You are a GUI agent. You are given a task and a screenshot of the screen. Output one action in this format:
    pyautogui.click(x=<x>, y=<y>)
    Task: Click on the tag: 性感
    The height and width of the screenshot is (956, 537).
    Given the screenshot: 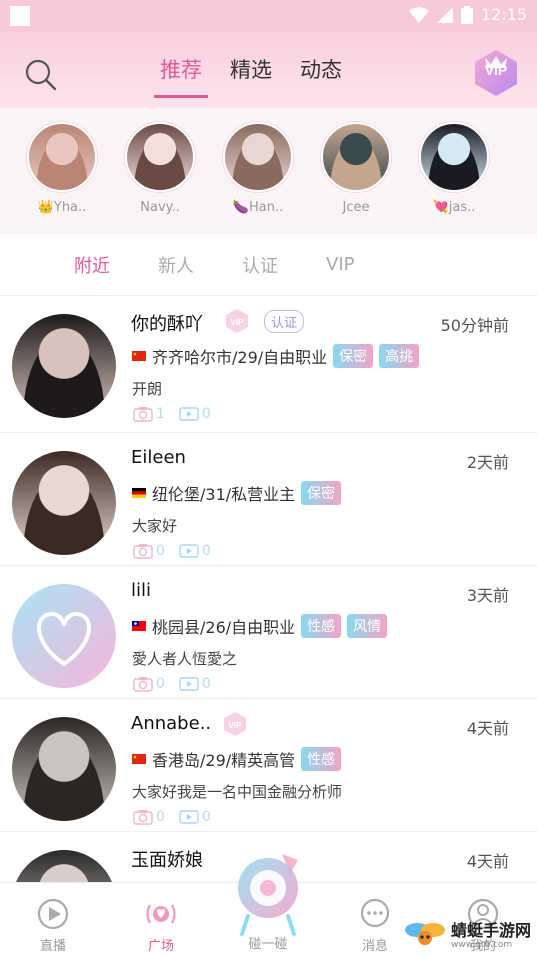 What is the action you would take?
    pyautogui.click(x=321, y=759)
    